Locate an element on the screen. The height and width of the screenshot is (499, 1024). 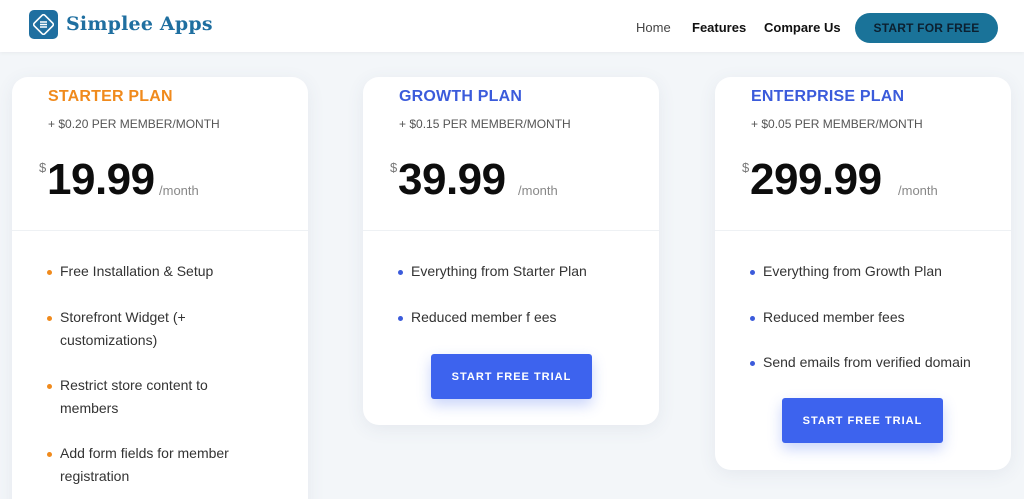
plan-name: STARTER PLAN is located at coordinates (110, 96).